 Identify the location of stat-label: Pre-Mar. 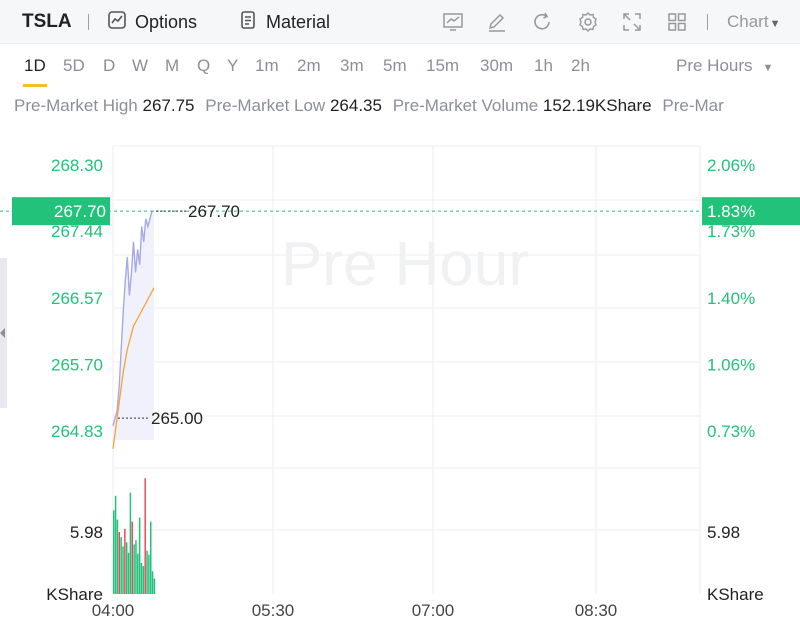
(693, 105).